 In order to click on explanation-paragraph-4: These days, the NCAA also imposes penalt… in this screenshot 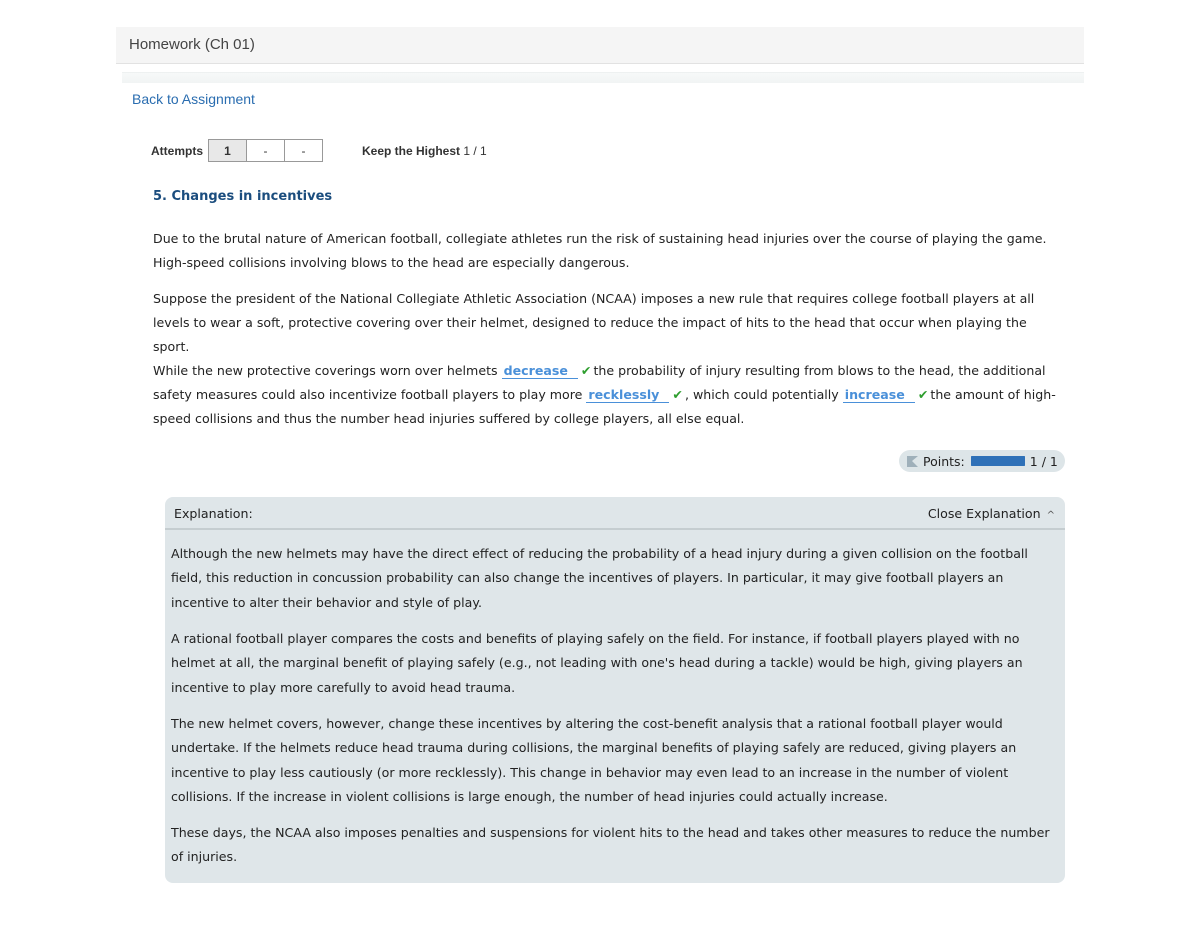, I will do `click(610, 845)`.